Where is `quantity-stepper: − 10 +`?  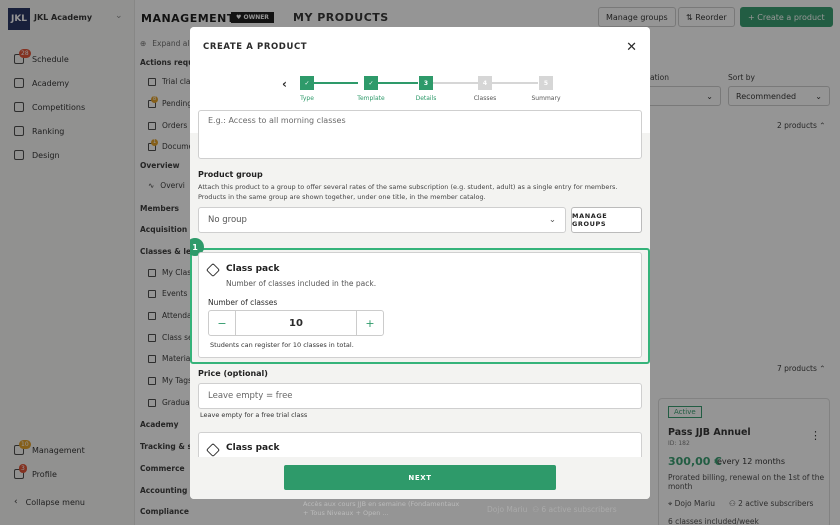
quantity-stepper: − 10 + is located at coordinates (296, 323).